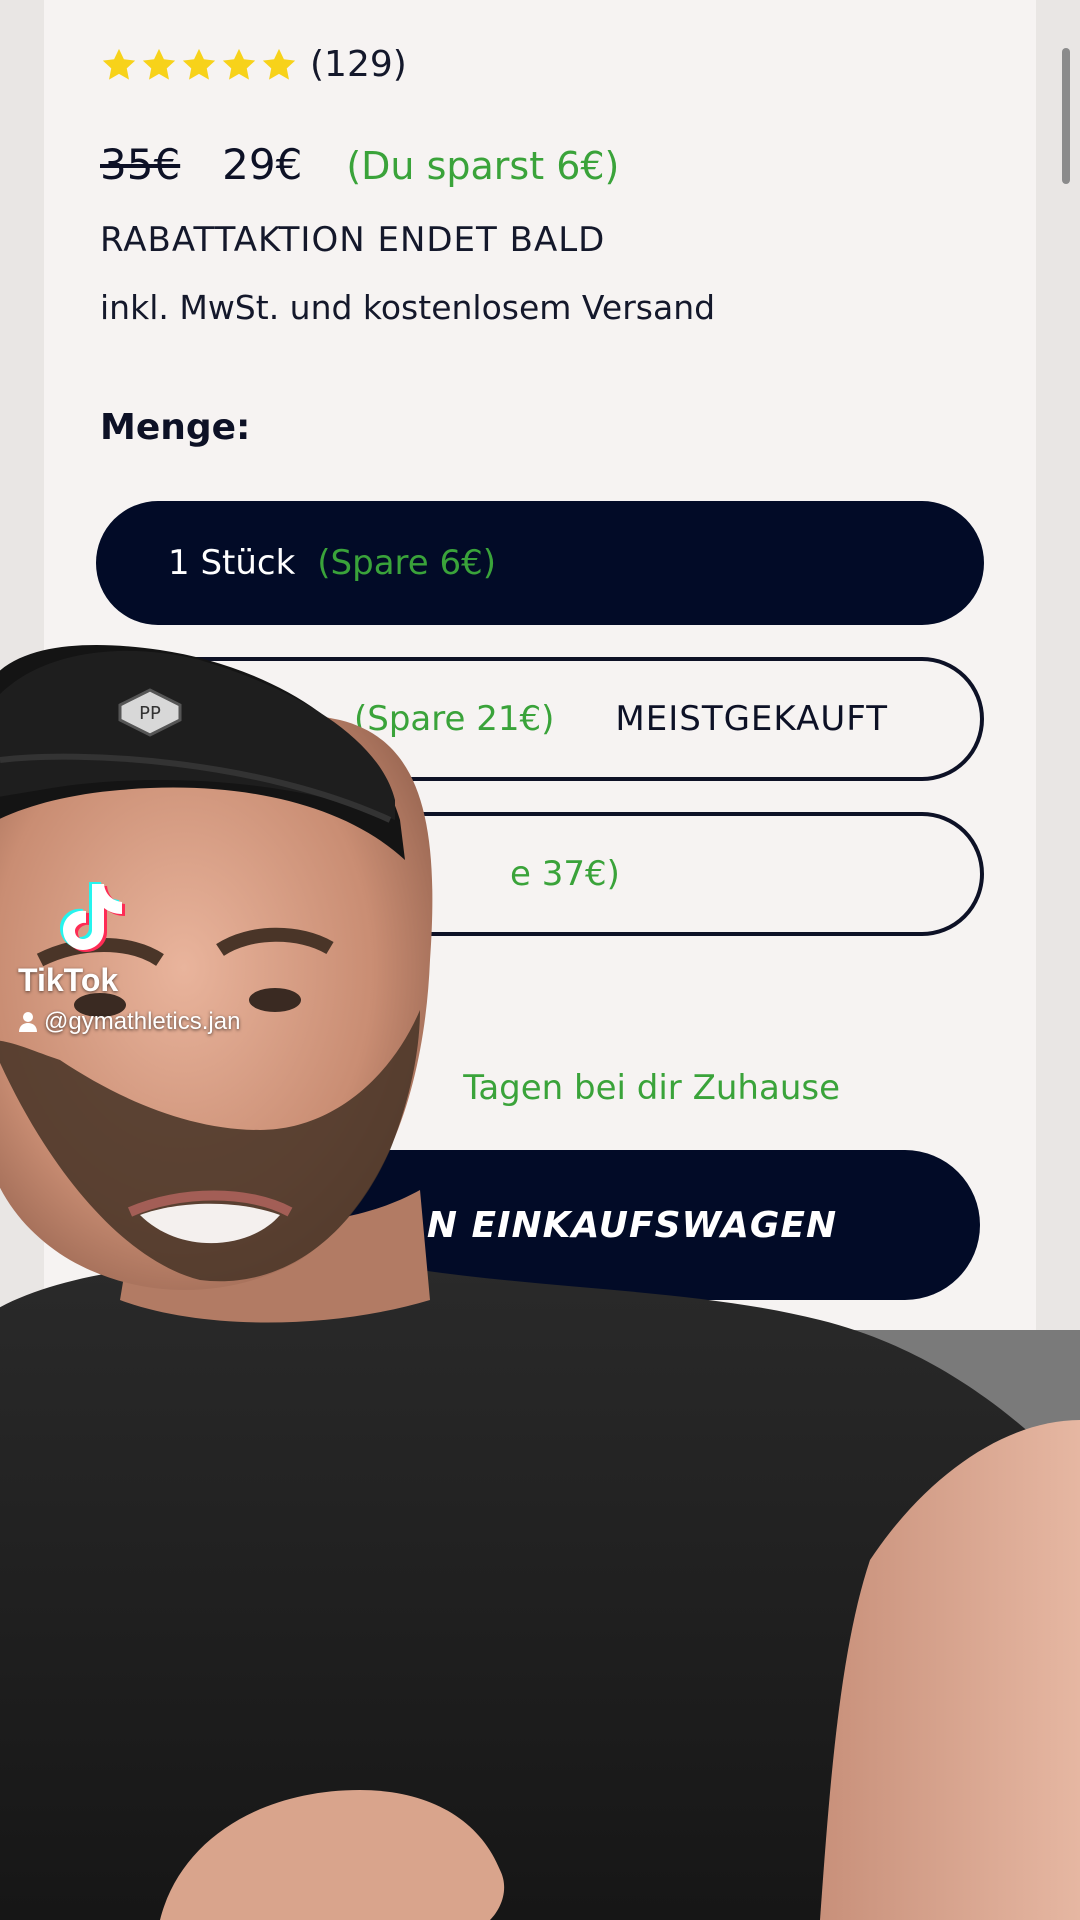 The height and width of the screenshot is (1920, 1080). I want to click on quantity-option-3: e 37€), so click(540, 874).